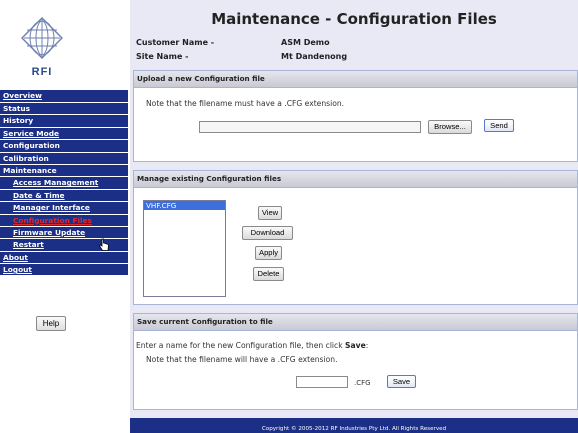 This screenshot has height=433, width=578. Describe the element at coordinates (175, 42) in the screenshot. I see `customer-label: Customer Name -` at that location.